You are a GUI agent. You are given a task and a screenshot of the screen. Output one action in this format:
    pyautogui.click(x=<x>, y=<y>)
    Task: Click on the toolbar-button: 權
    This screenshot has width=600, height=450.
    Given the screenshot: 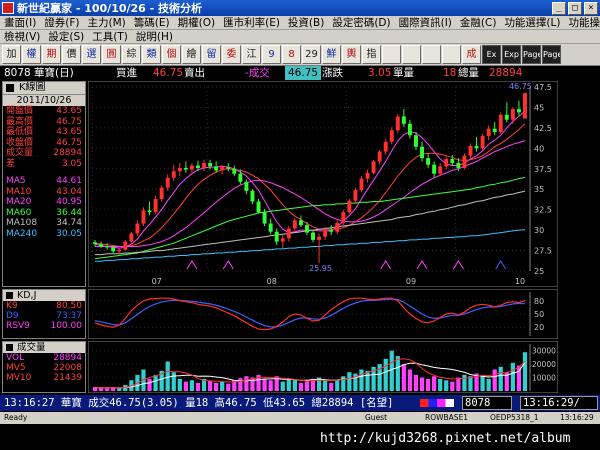 What is the action you would take?
    pyautogui.click(x=31, y=54)
    